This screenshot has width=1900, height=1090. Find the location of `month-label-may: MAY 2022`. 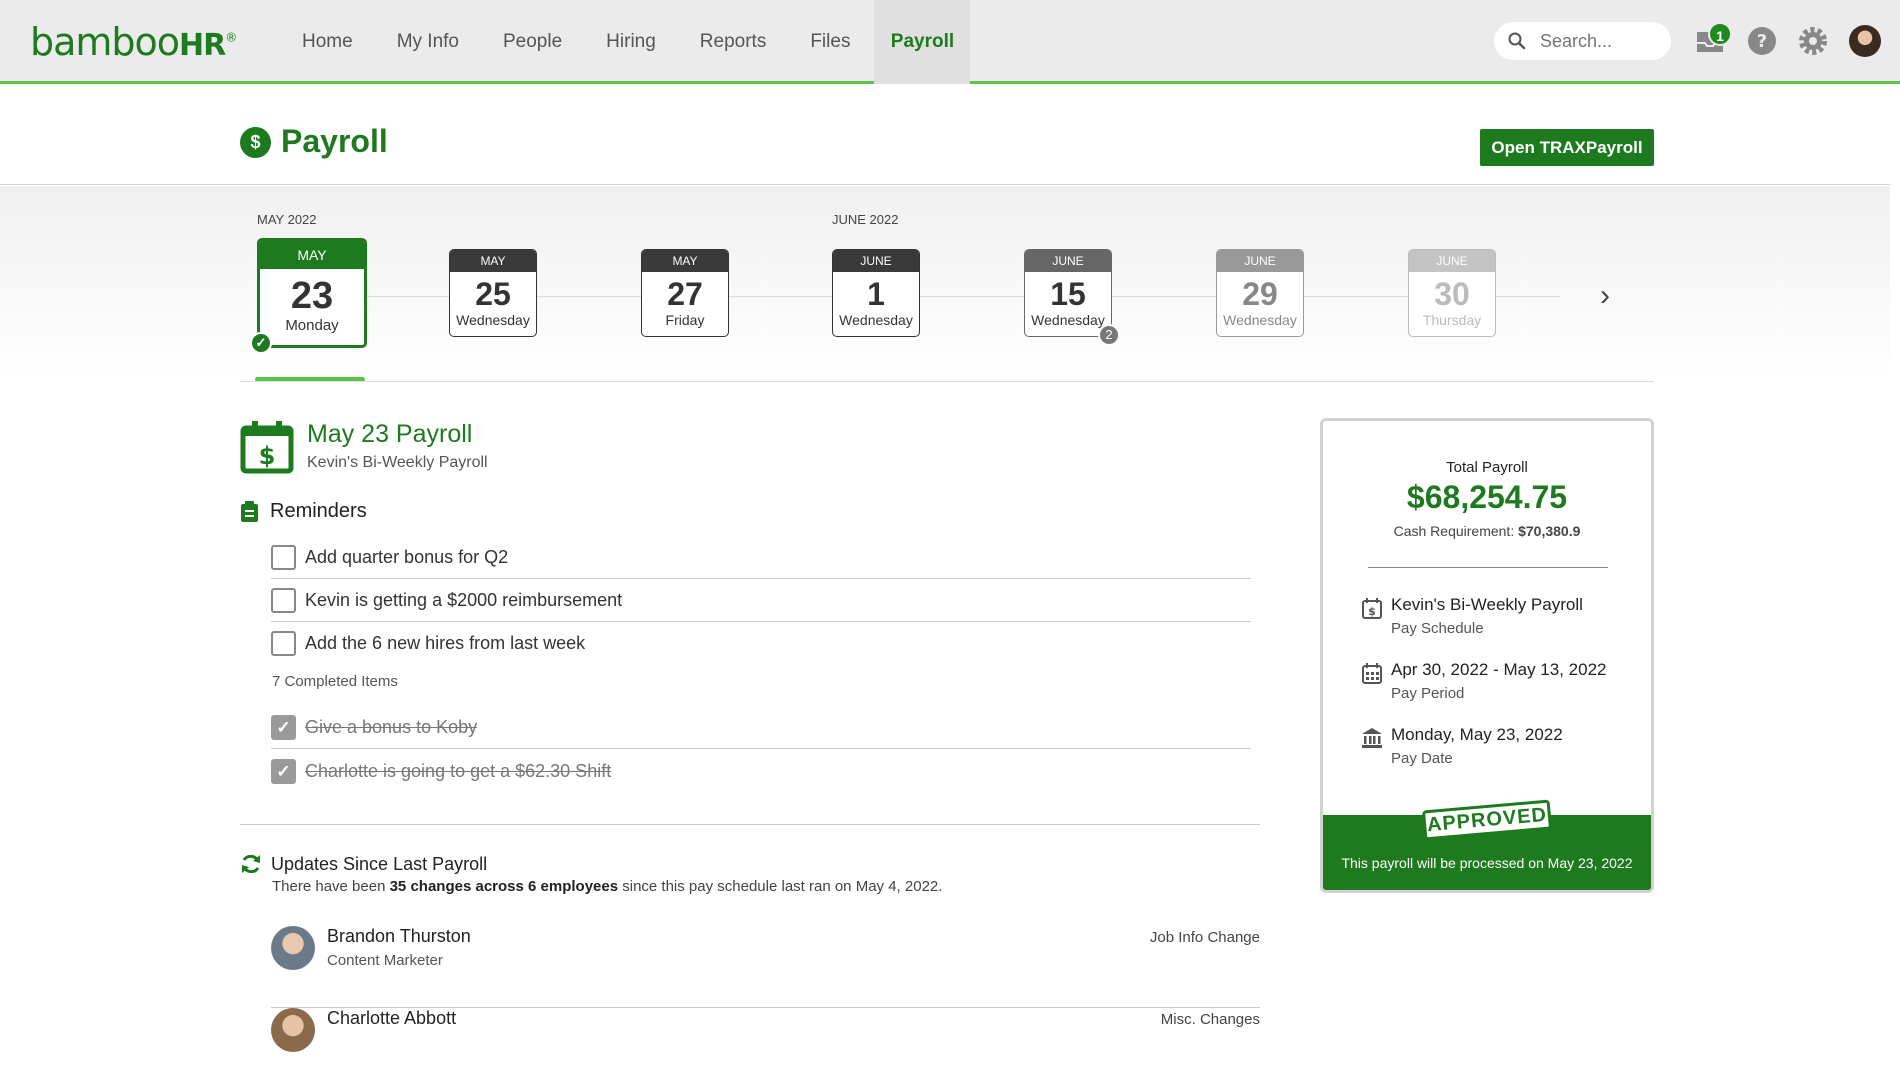

month-label-may: MAY 2022 is located at coordinates (287, 219).